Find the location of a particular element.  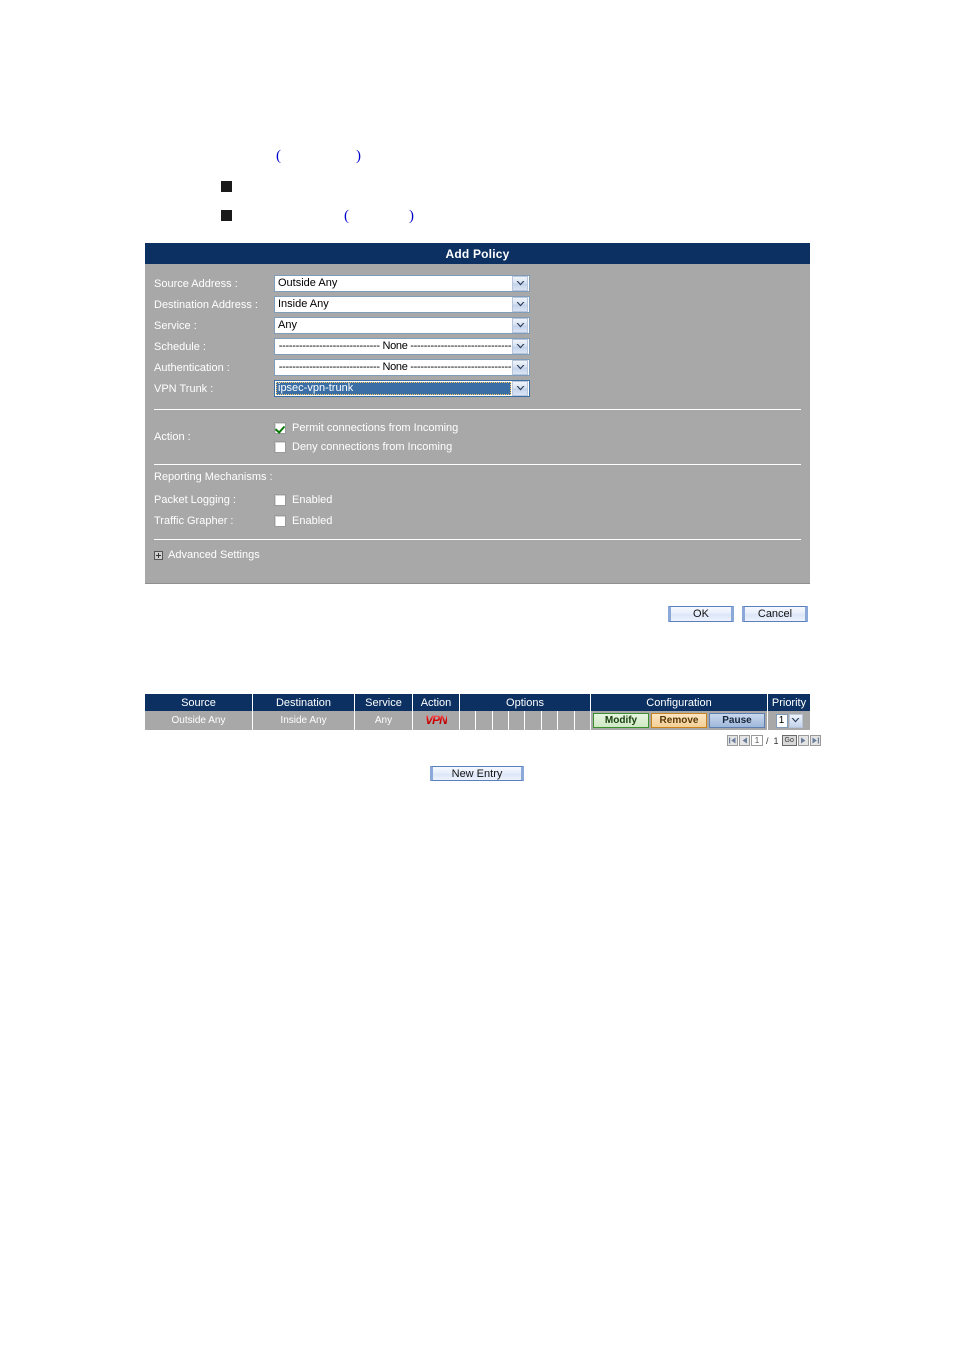

priority-select: 1 is located at coordinates (789, 720).